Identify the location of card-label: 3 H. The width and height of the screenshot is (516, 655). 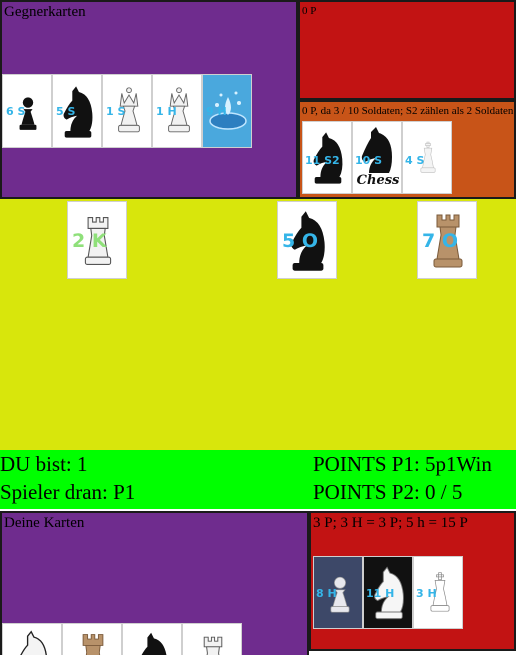
(426, 593).